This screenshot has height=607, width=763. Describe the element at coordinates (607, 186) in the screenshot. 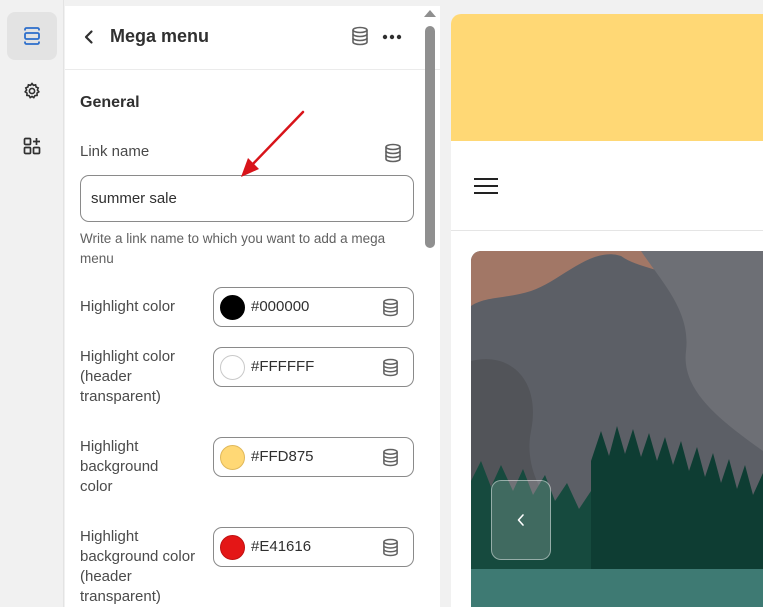

I see `site-header` at that location.